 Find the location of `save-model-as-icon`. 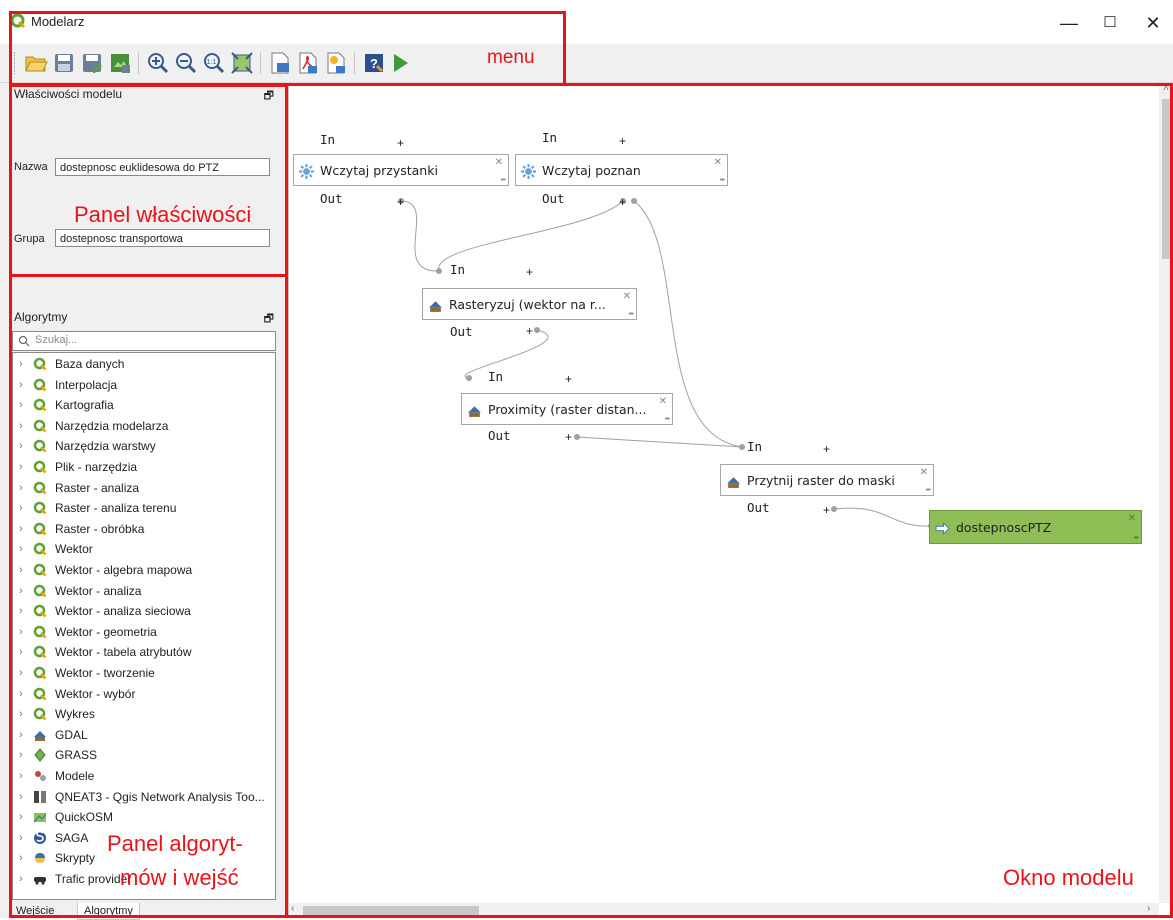

save-model-as-icon is located at coordinates (92, 63).